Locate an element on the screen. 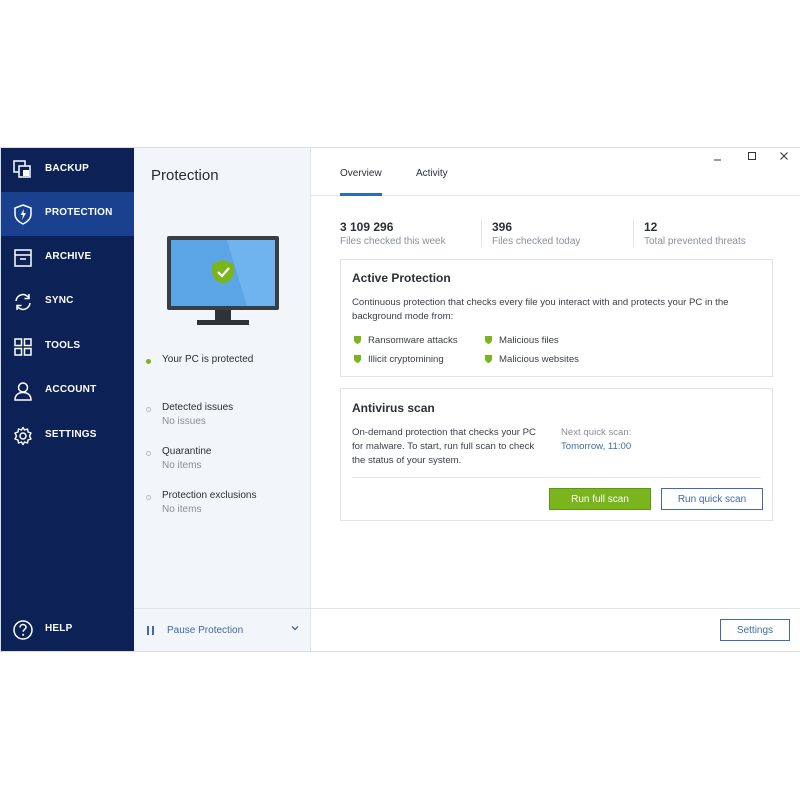 The image size is (800, 800). window-controls is located at coordinates (755, 156).